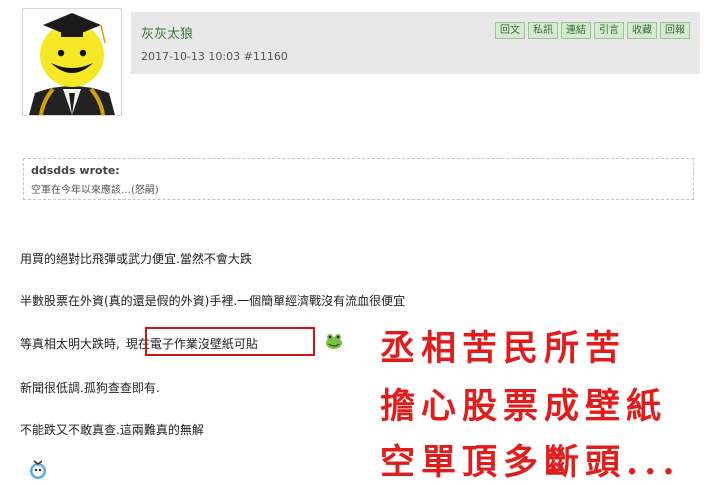 The image size is (720, 485). I want to click on username-link: 灰灰太狼, so click(167, 32).